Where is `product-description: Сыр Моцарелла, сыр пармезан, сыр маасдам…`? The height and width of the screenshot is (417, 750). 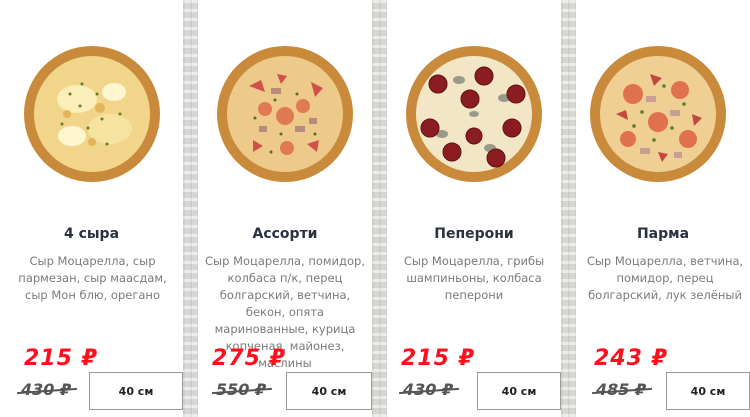
product-description: Сыр Моцарелла, сыр пармезан, сыр маасдам… is located at coordinates (92, 278).